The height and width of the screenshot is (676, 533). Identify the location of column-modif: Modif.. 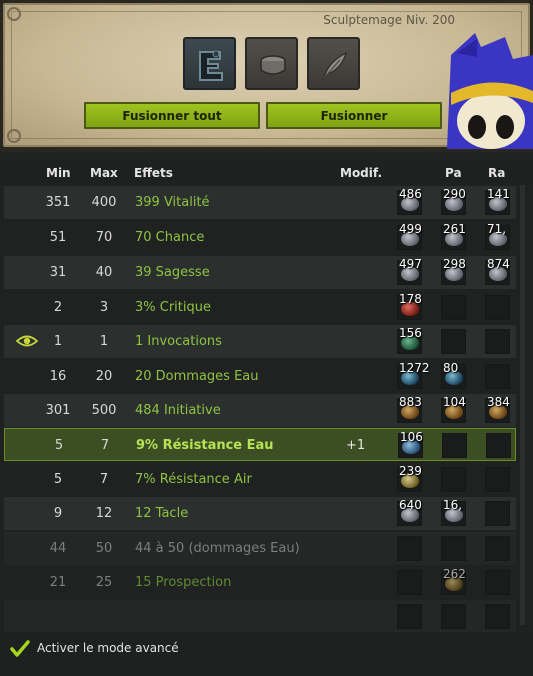
(361, 173).